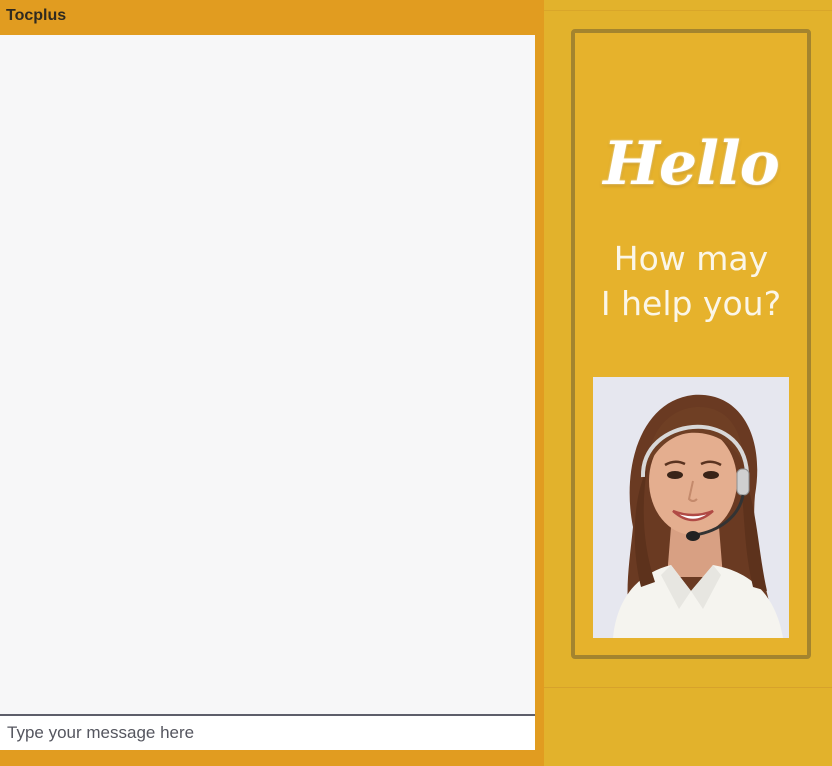 This screenshot has width=832, height=766. Describe the element at coordinates (36, 15) in the screenshot. I see `chat-title: Tocplus` at that location.